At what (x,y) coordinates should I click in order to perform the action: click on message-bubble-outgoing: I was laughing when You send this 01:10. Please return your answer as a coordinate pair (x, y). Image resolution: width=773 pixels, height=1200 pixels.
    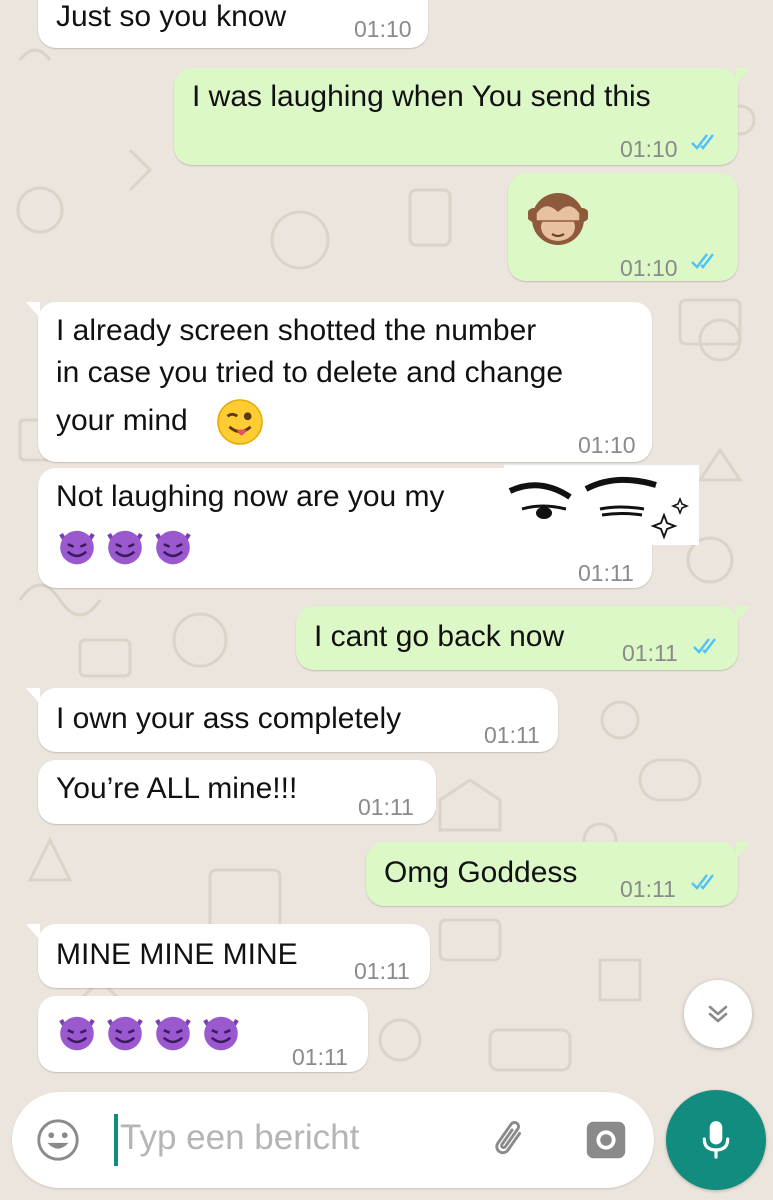
    Looking at the image, I should click on (462, 116).